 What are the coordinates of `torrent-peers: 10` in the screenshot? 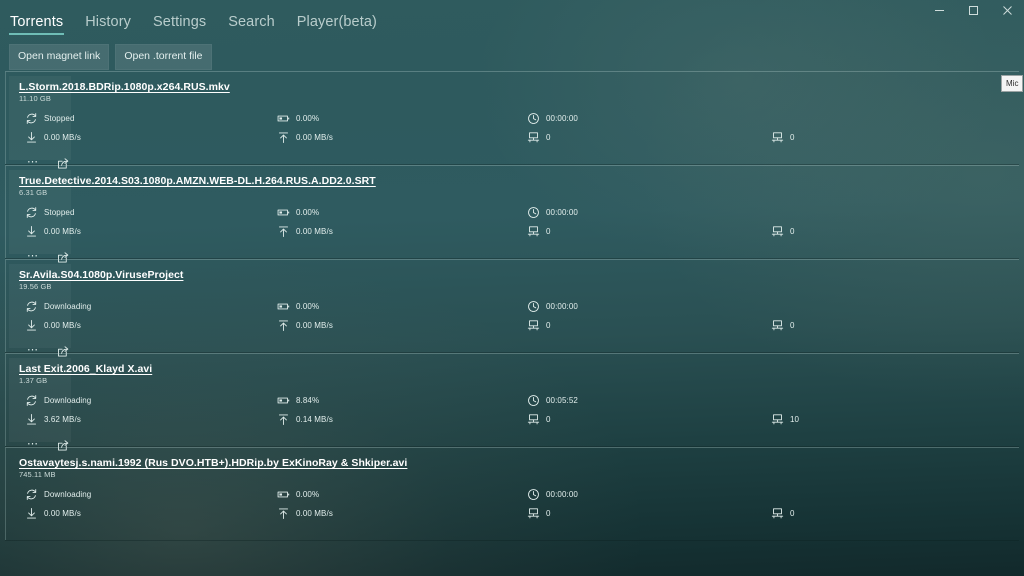 It's located at (785, 419).